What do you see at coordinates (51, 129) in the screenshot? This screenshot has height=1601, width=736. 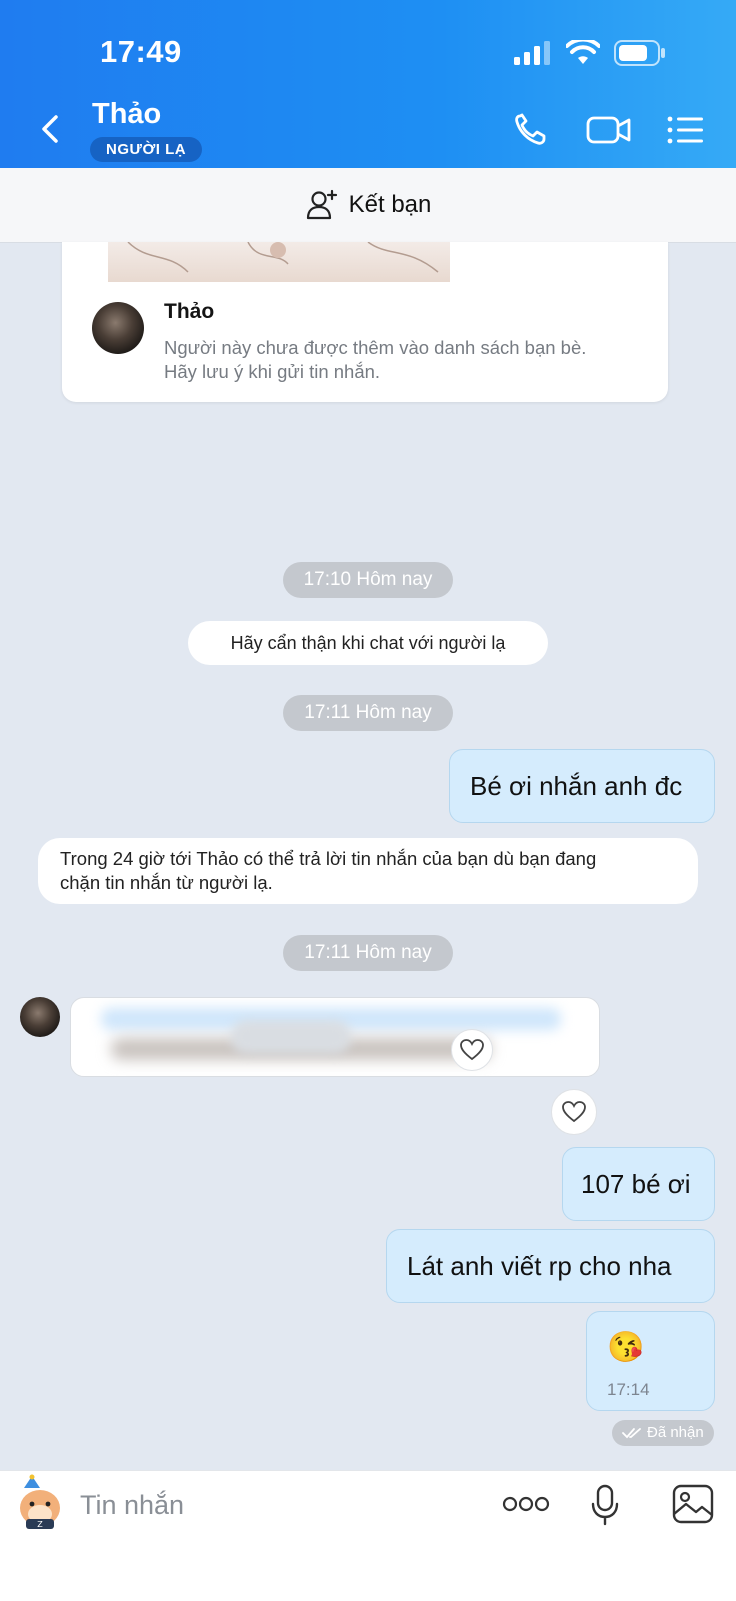 I see `back-icon` at bounding box center [51, 129].